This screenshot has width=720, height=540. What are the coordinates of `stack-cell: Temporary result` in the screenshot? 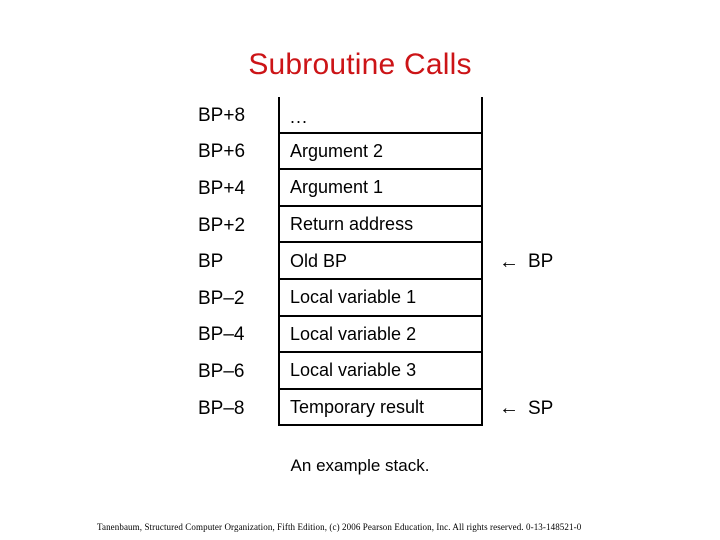 It's located at (380, 408).